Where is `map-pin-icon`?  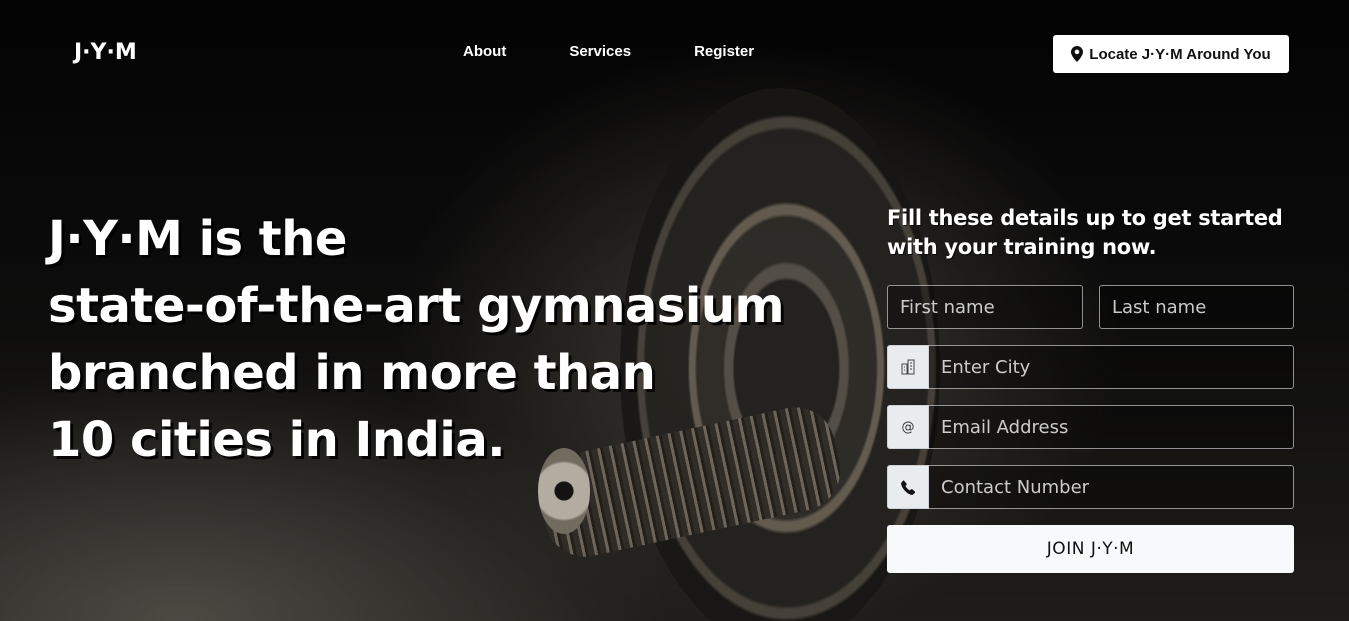
map-pin-icon is located at coordinates (1077, 54).